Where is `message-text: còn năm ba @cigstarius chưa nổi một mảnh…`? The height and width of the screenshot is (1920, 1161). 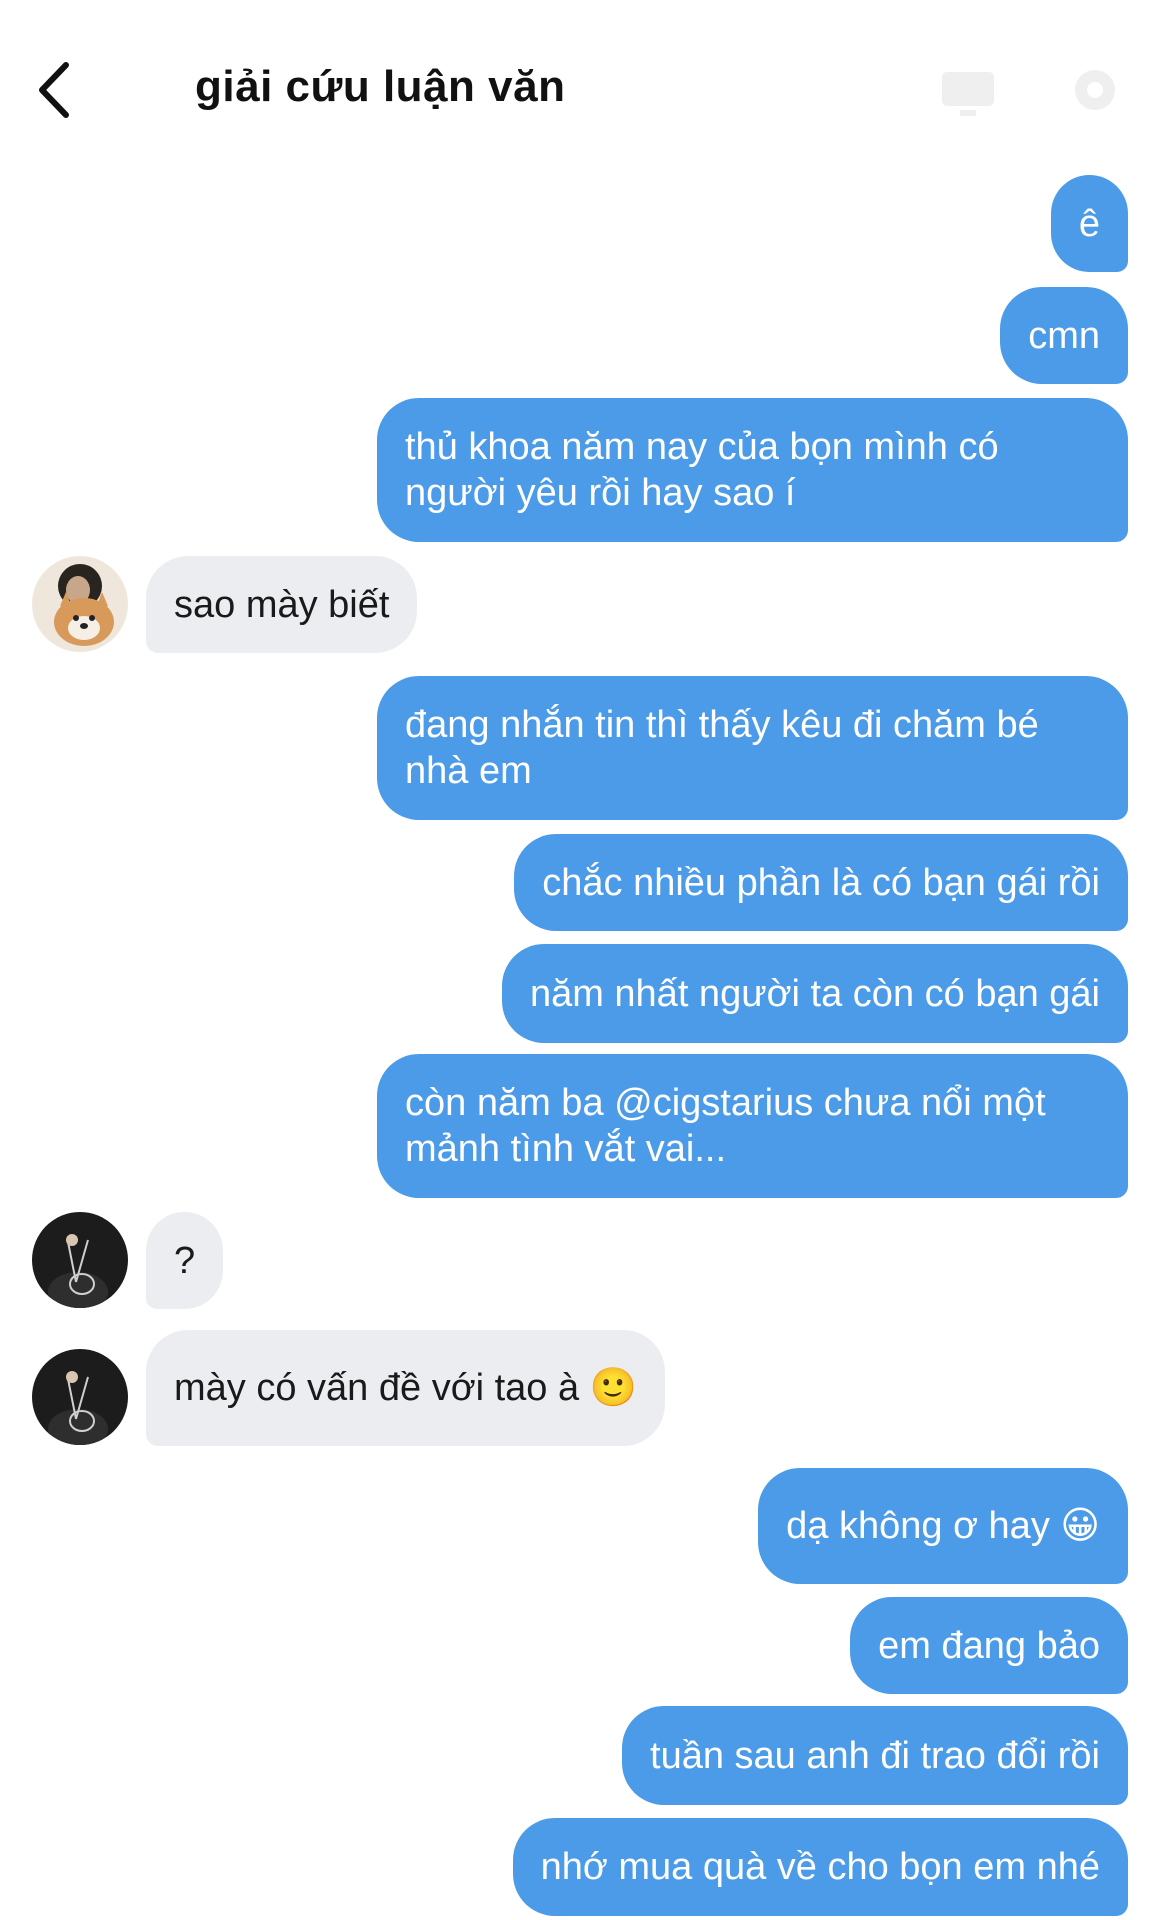
message-text: còn năm ba @cigstarius chưa nổi một mảnh… is located at coordinates (725, 1126).